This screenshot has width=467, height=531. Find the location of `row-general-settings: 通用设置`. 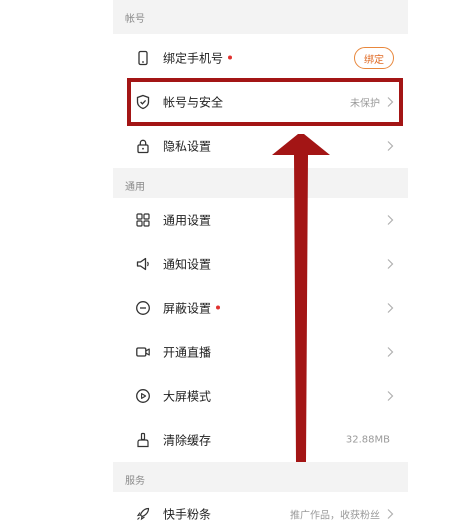

row-general-settings: 通用设置 is located at coordinates (260, 220).